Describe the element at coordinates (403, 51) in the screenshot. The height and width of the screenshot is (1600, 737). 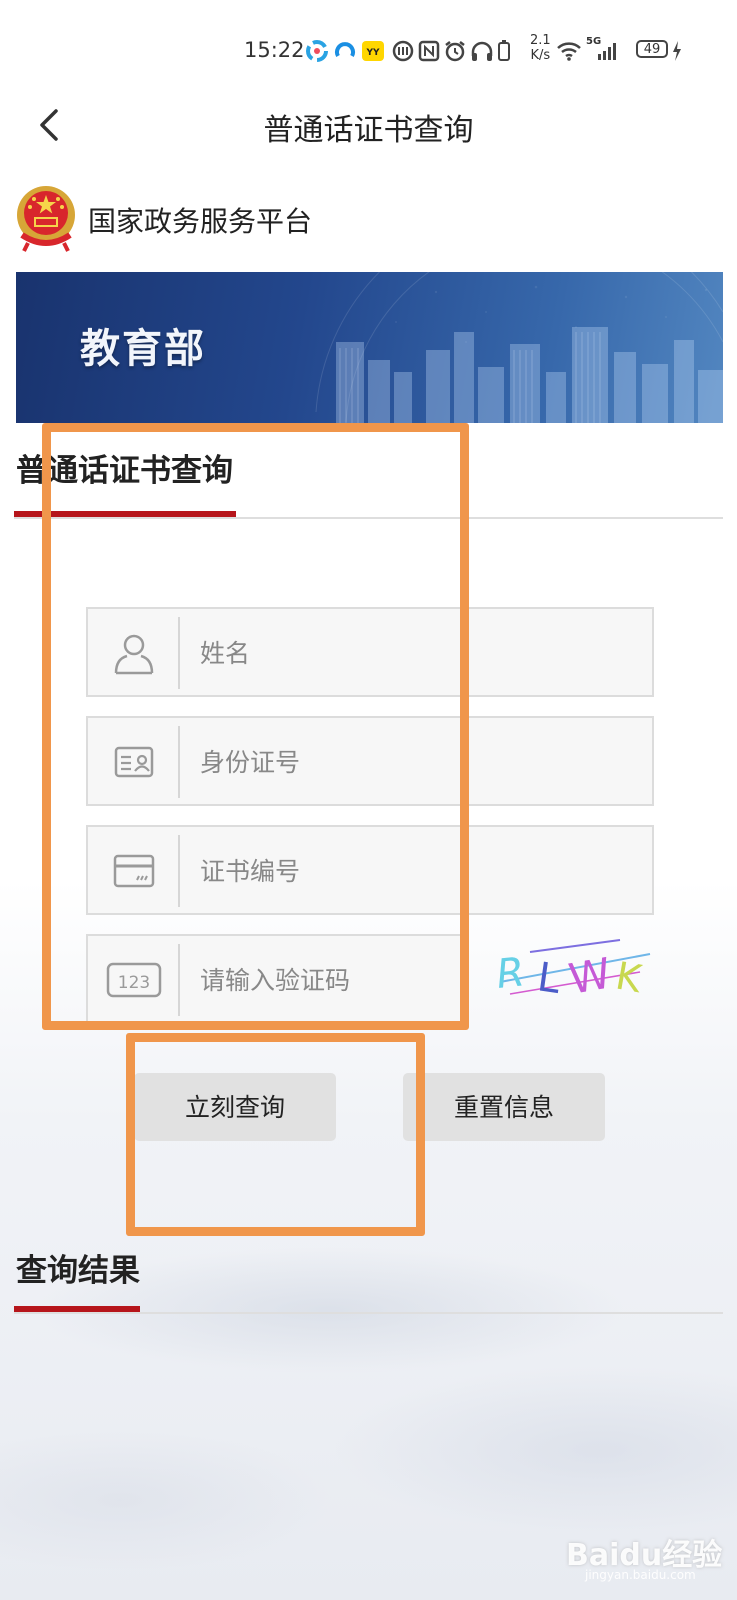
I see `hd-icon` at that location.